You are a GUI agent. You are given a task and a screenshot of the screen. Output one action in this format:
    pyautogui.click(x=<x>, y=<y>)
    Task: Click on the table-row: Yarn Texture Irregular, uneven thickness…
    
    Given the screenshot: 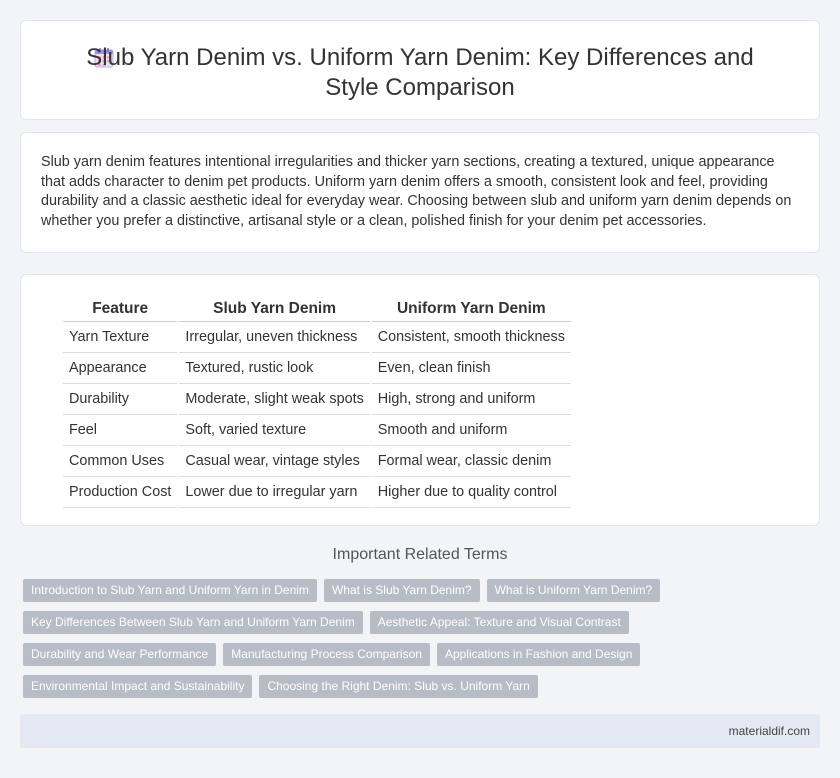 What is the action you would take?
    pyautogui.click(x=317, y=337)
    